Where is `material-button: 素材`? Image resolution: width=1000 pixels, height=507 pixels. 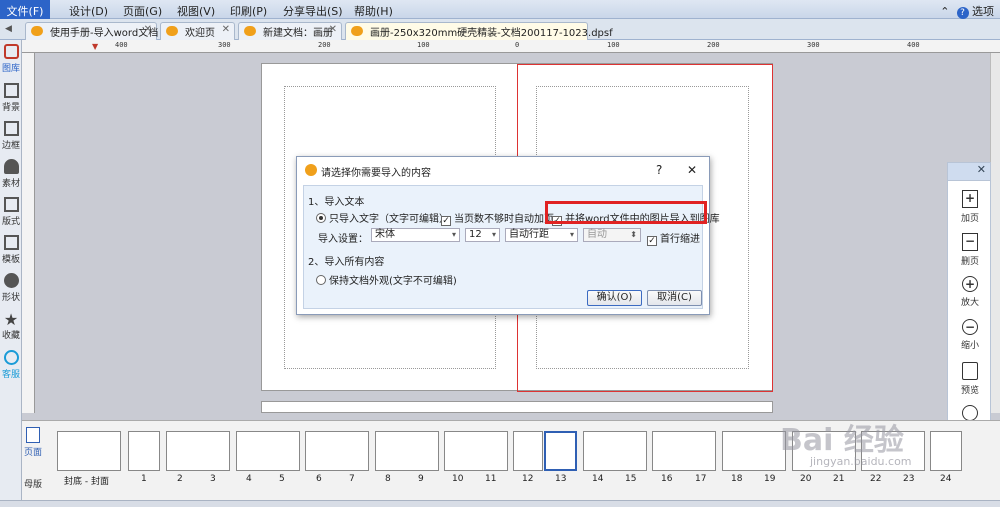
material-button: 素材 is located at coordinates (11, 174).